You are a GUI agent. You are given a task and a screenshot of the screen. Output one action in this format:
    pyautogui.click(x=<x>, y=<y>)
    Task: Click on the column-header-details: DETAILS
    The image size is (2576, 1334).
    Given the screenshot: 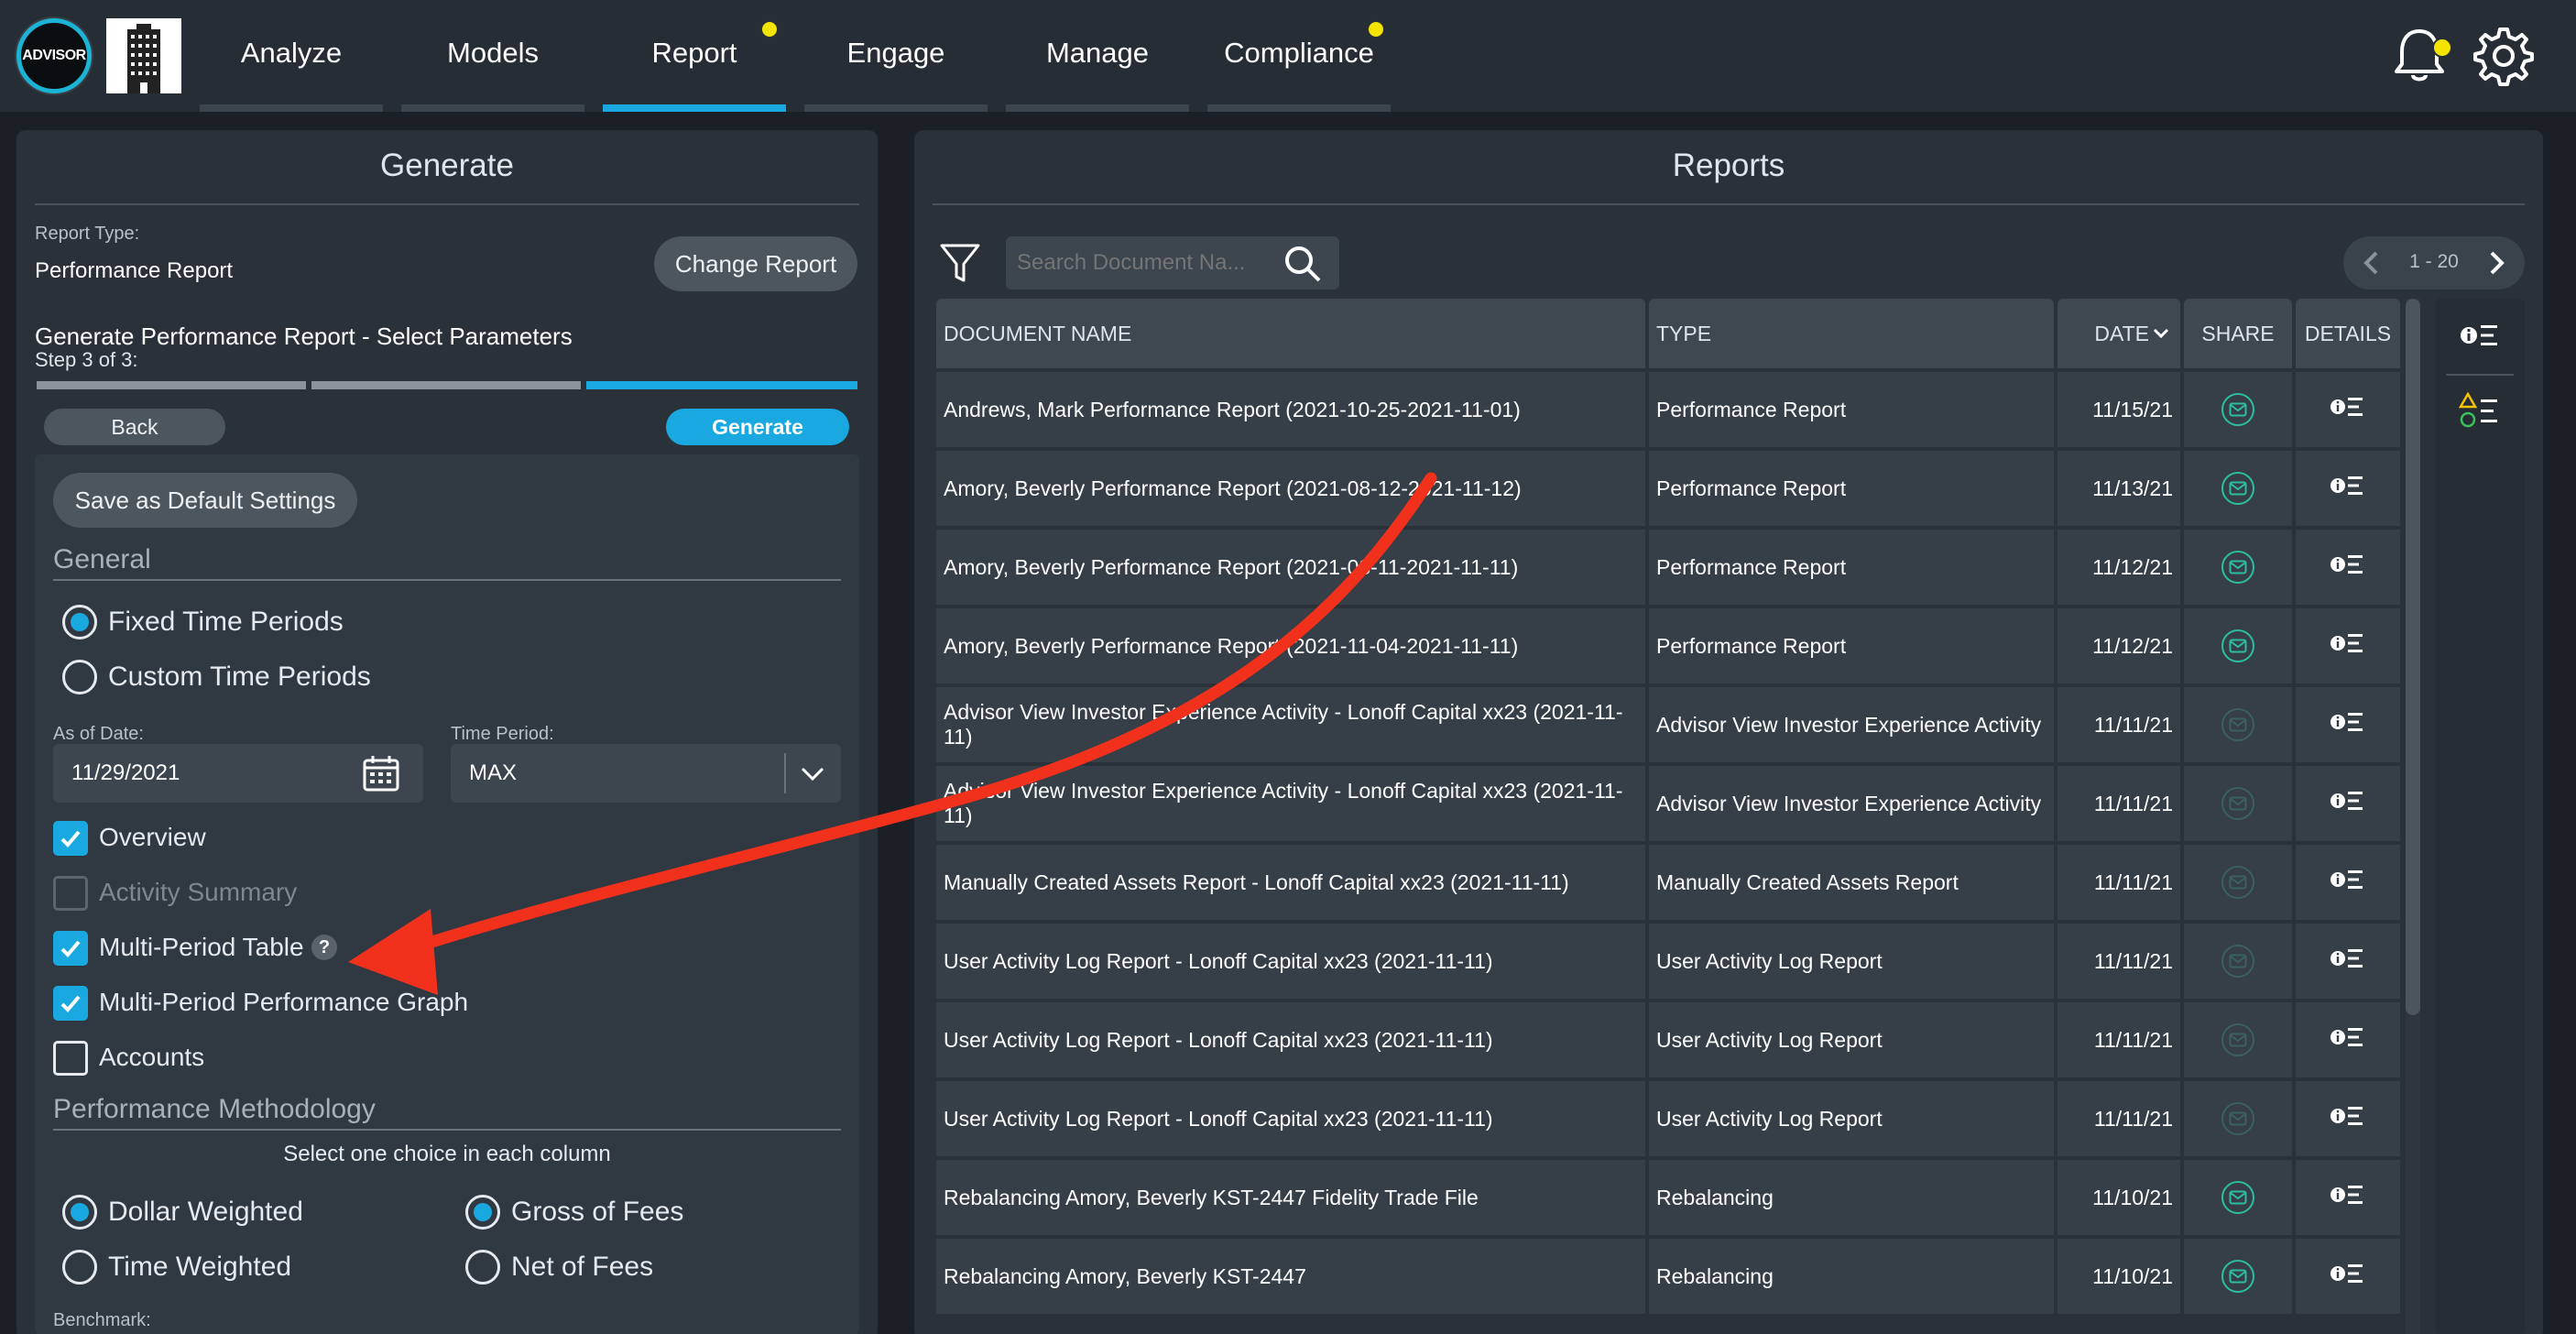 What is the action you would take?
    pyautogui.click(x=2348, y=333)
    